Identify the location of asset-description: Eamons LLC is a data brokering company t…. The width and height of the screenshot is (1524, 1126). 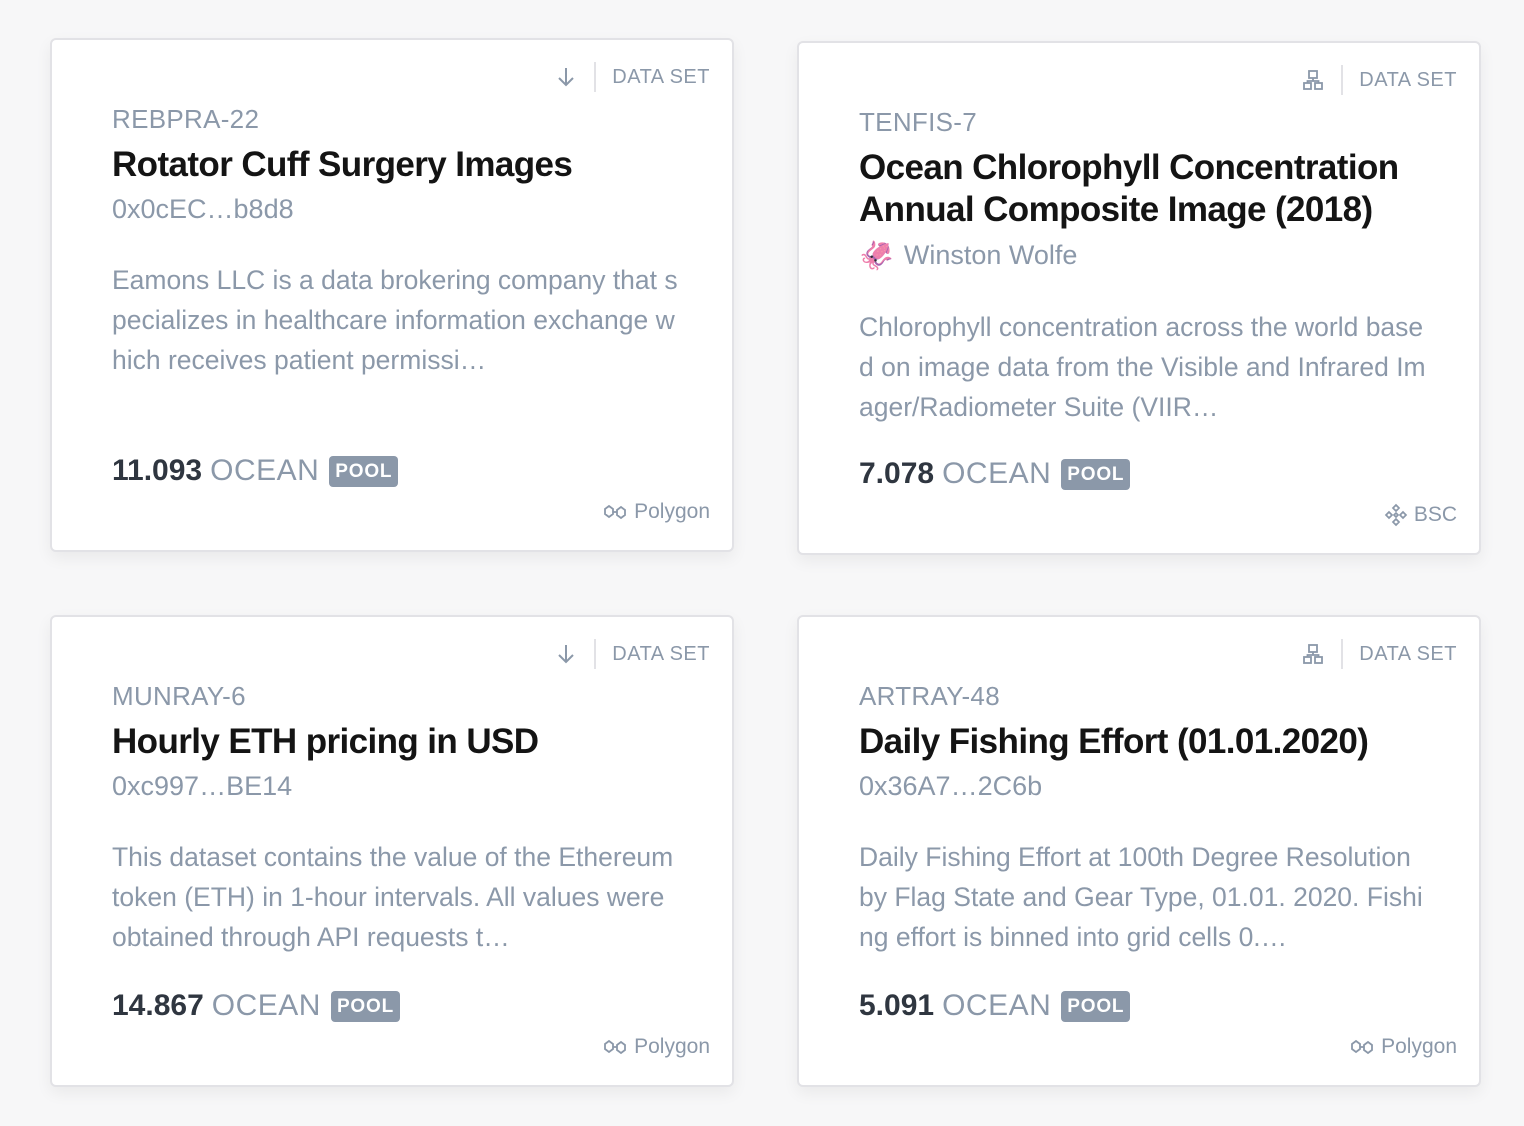
(395, 320).